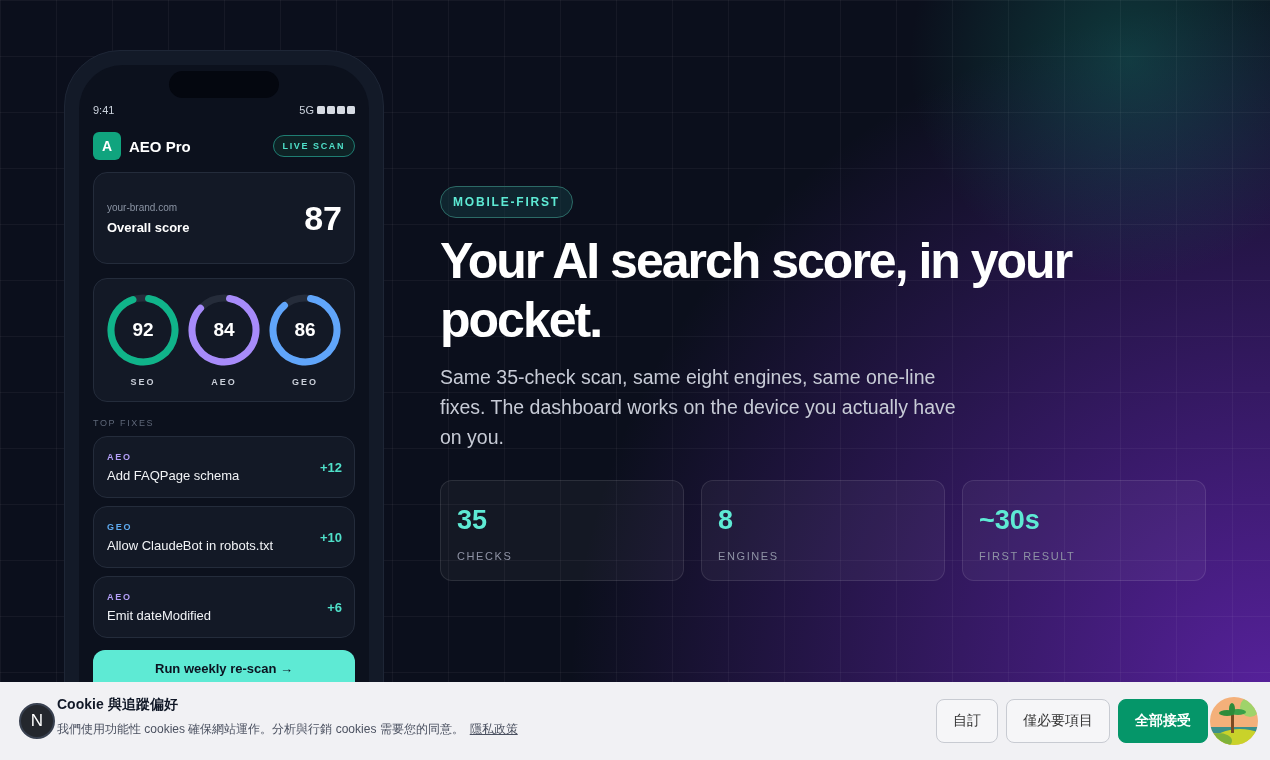  Describe the element at coordinates (967, 721) in the screenshot. I see `cookie-button: 自訂` at that location.